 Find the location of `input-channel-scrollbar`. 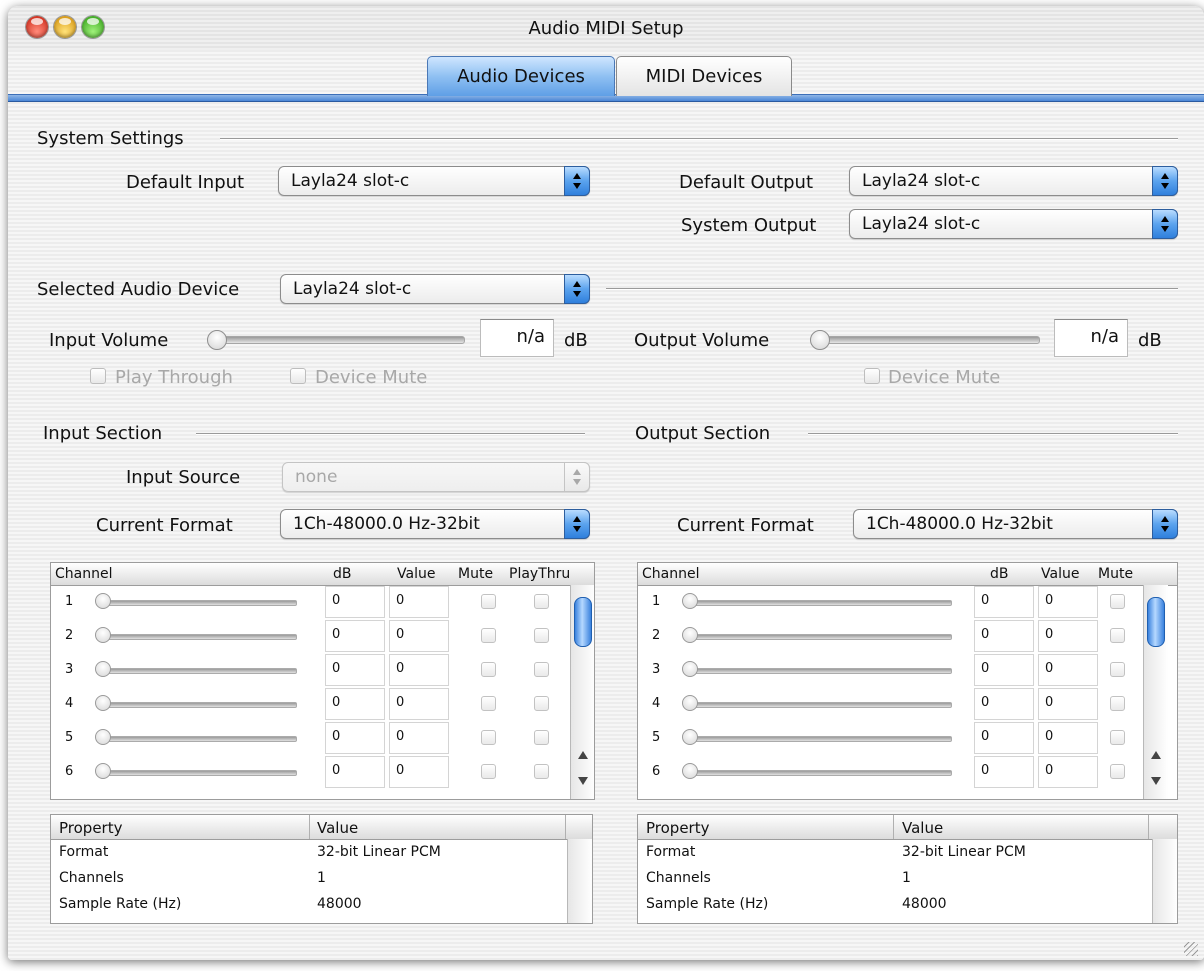

input-channel-scrollbar is located at coordinates (582, 692).